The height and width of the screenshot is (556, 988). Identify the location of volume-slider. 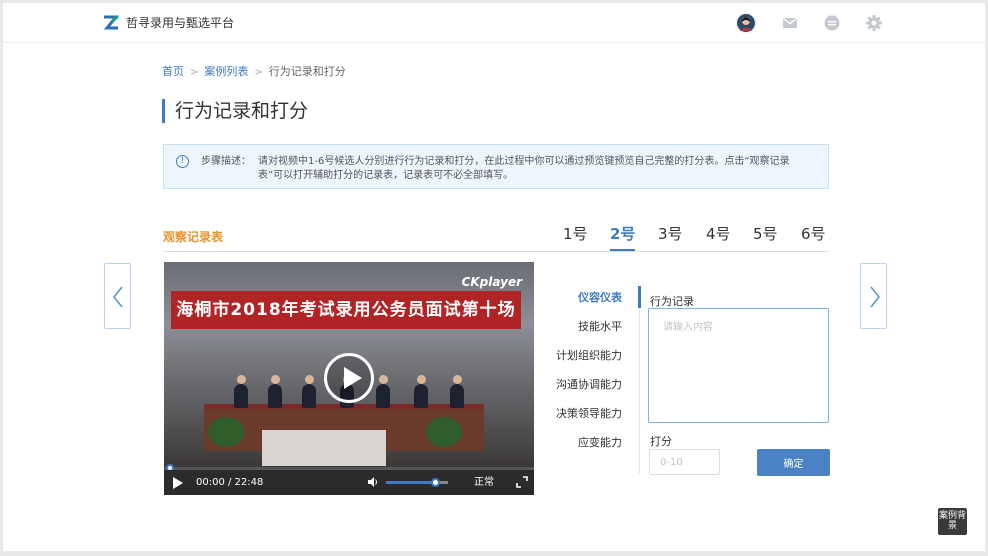
(417, 482).